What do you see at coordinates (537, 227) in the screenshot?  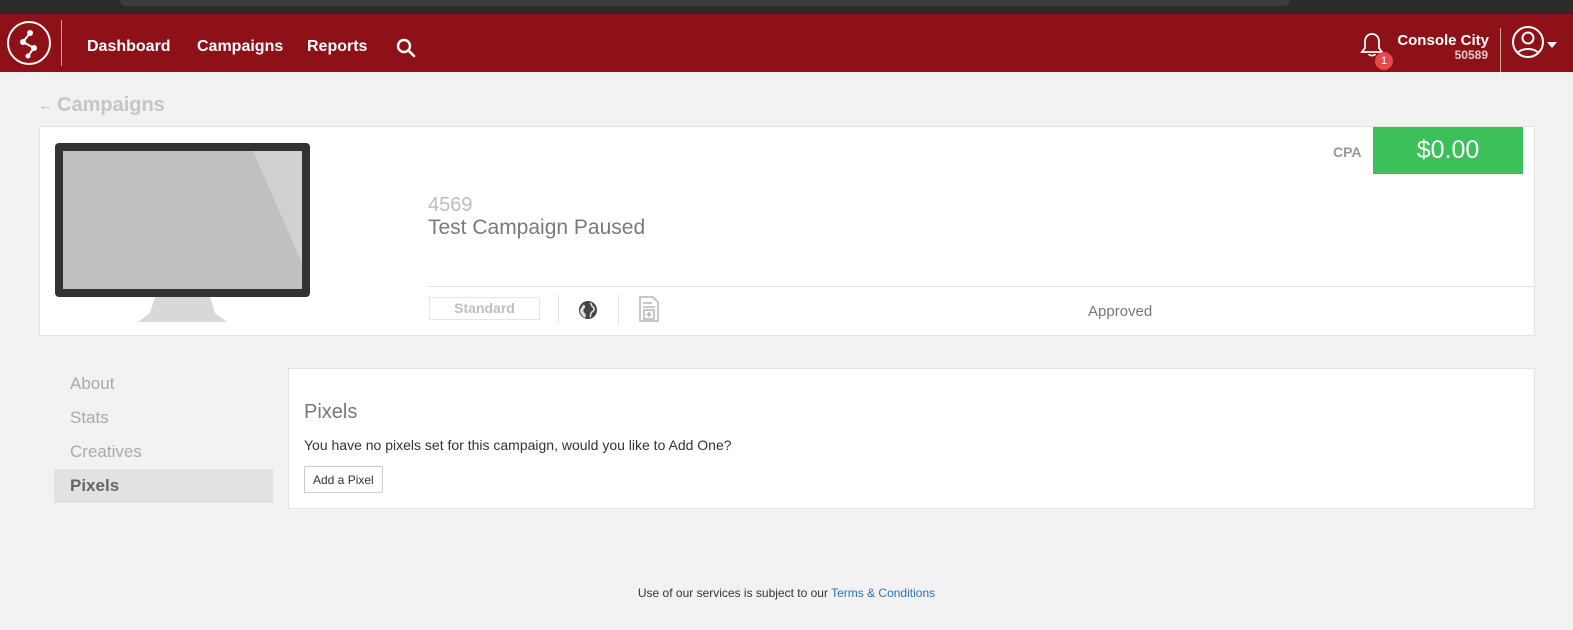 I see `campaign-name: Test Campaign Paused` at bounding box center [537, 227].